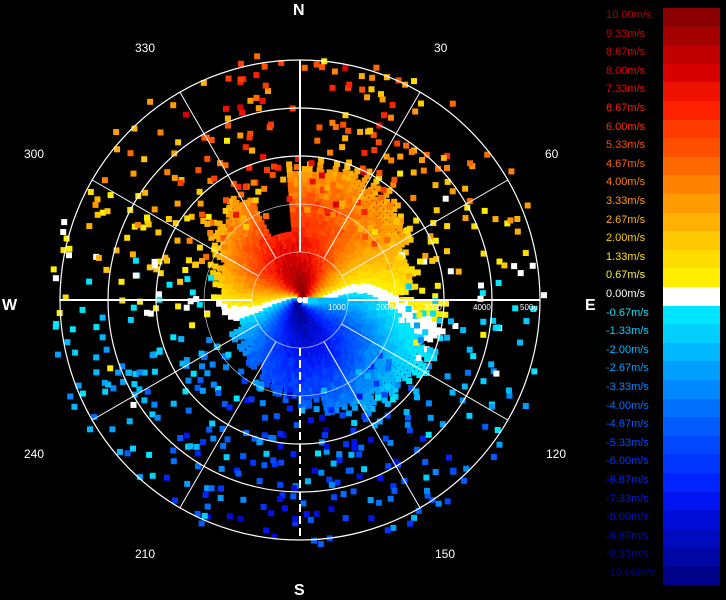  Describe the element at coordinates (626, 126) in the screenshot. I see `legend-label: 6.00m/s` at that location.